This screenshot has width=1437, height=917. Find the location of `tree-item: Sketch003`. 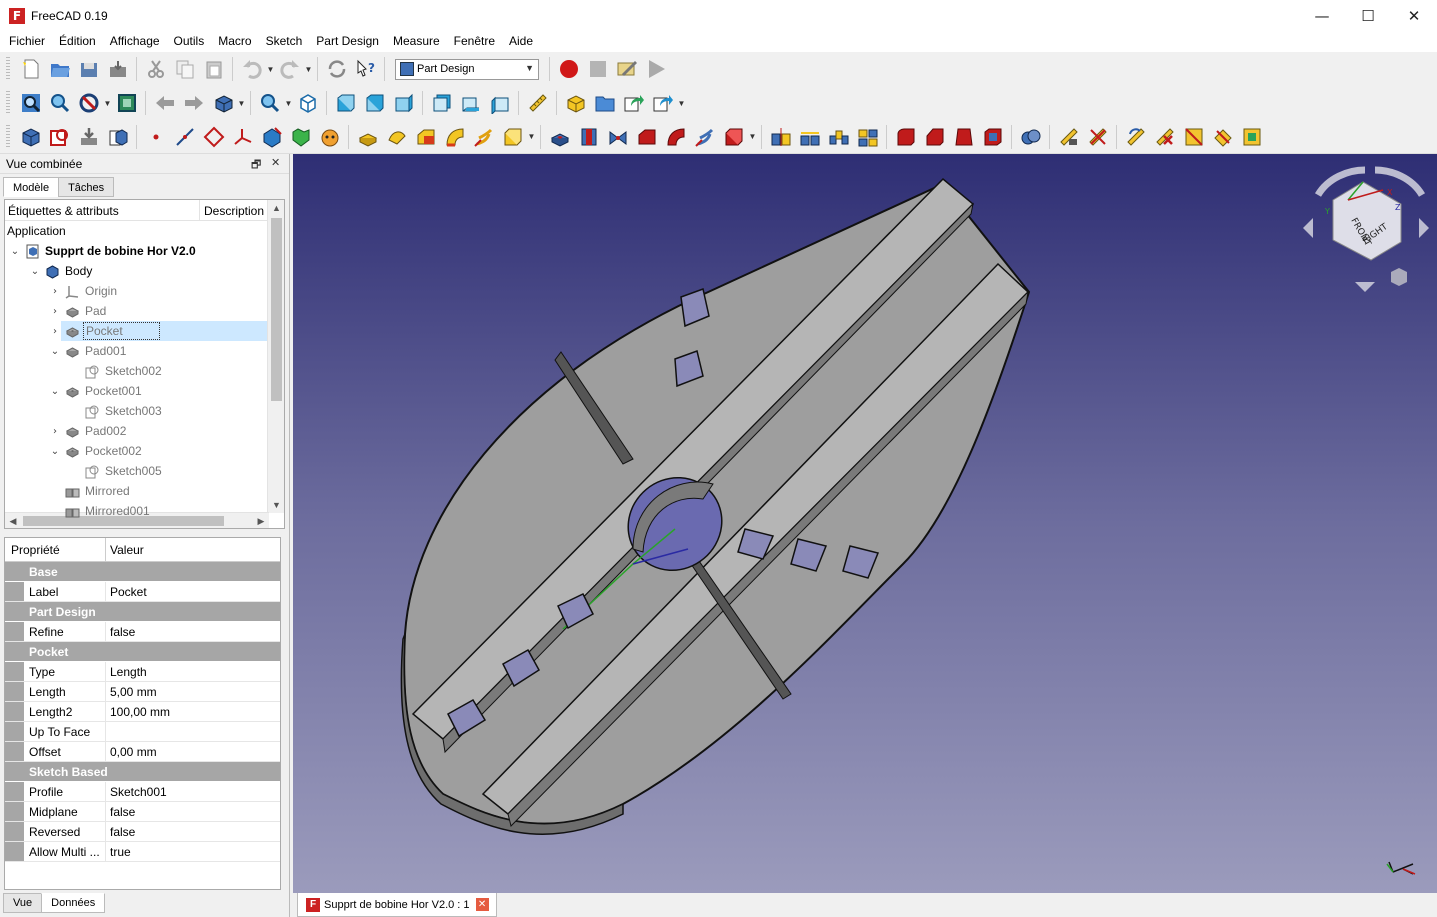

tree-item: Sketch003 is located at coordinates (144, 411).